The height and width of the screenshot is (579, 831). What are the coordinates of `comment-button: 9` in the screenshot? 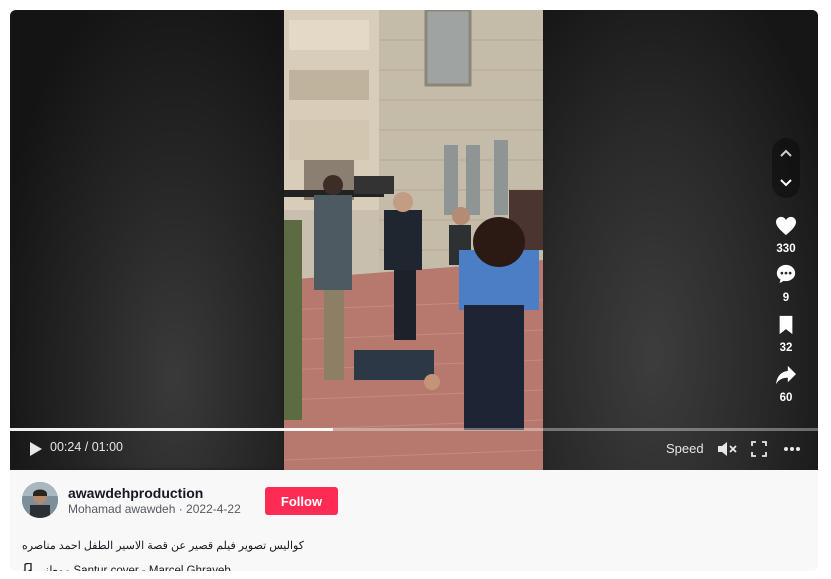 It's located at (786, 283).